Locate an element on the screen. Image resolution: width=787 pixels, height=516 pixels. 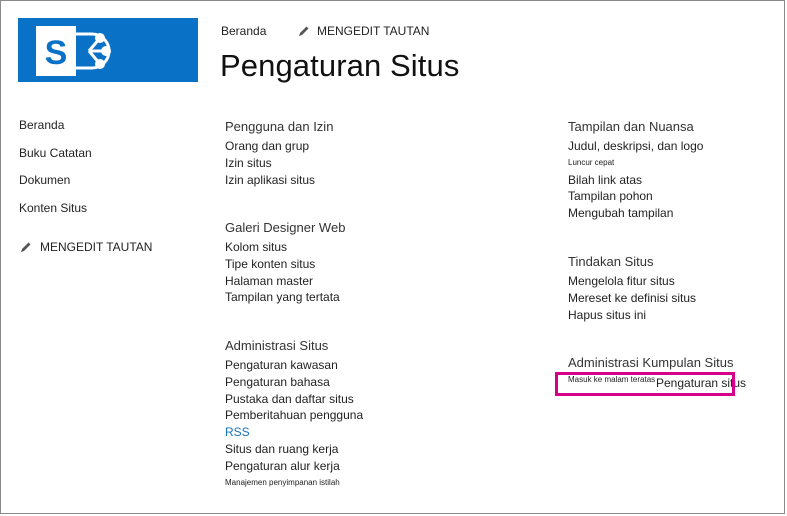
top-nav-edit-links: MENGEDIT TAUTAN is located at coordinates (363, 31).